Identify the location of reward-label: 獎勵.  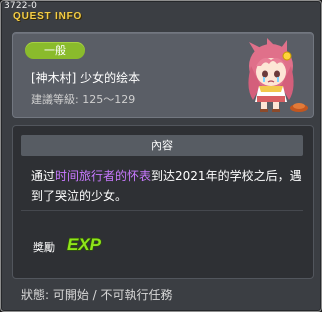
(44, 247).